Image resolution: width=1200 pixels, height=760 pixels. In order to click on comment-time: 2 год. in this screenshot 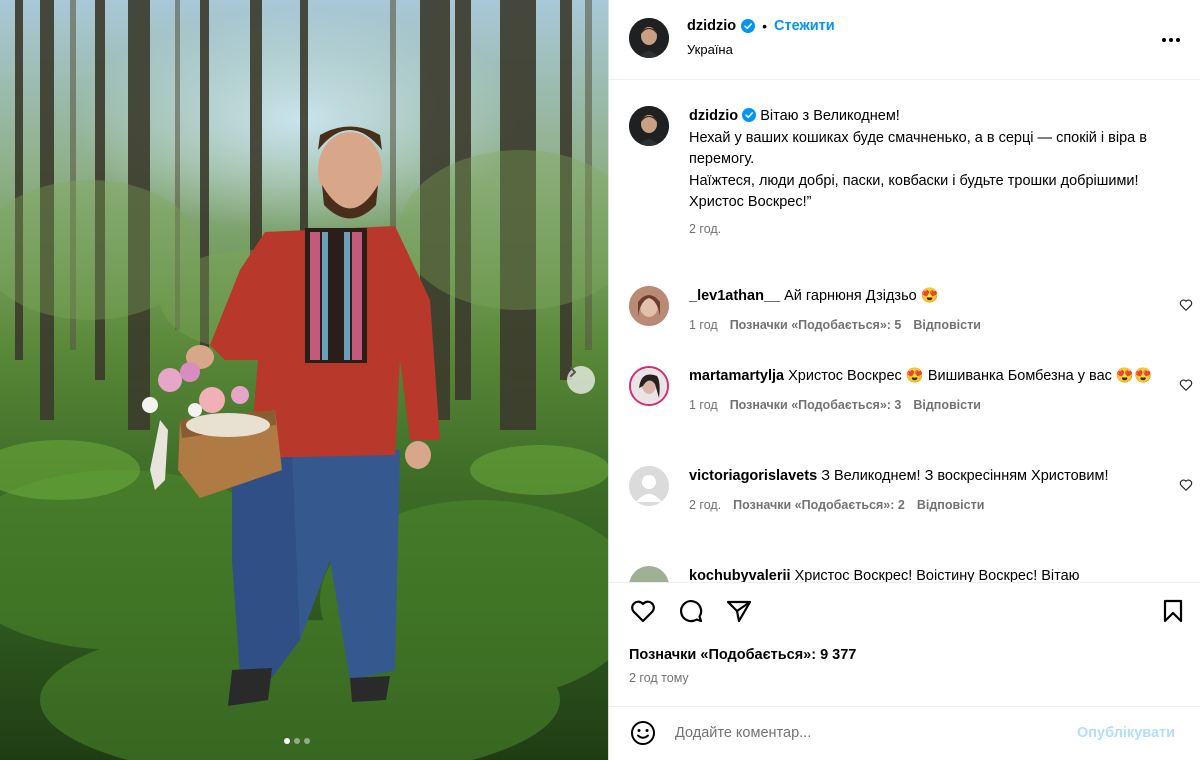, I will do `click(705, 505)`.